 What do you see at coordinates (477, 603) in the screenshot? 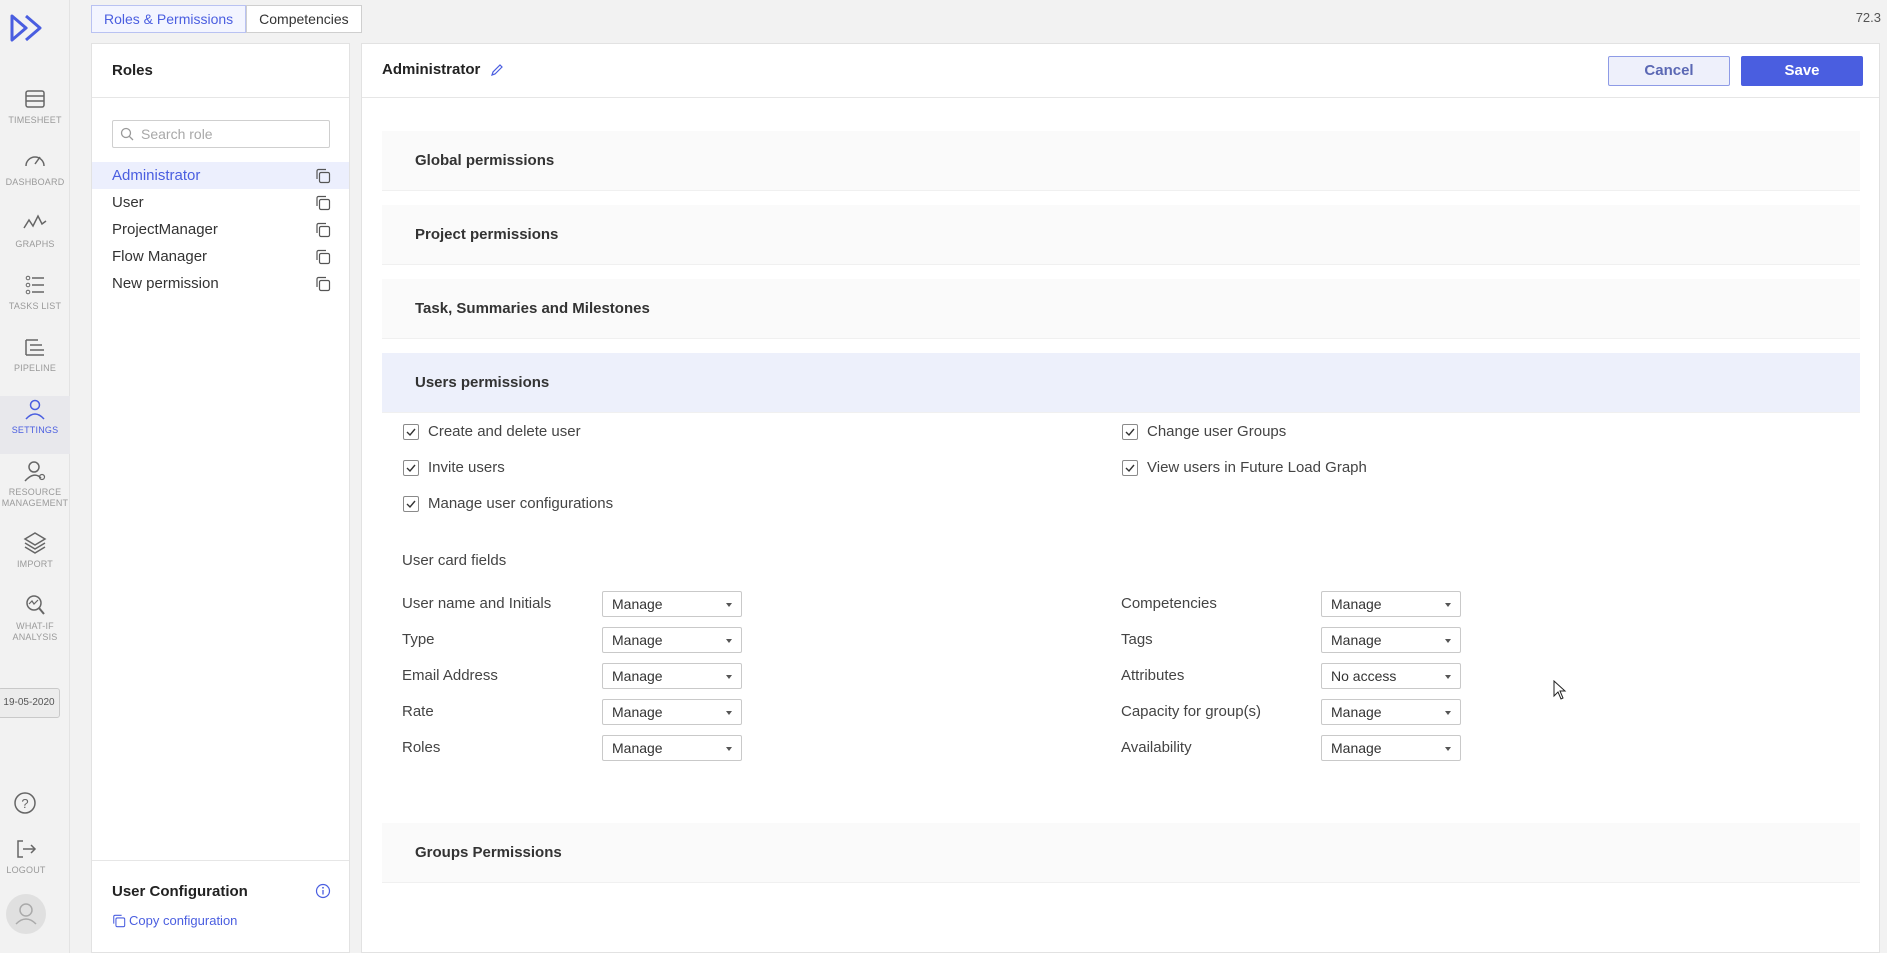
I see `field-label: User name and Initials` at bounding box center [477, 603].